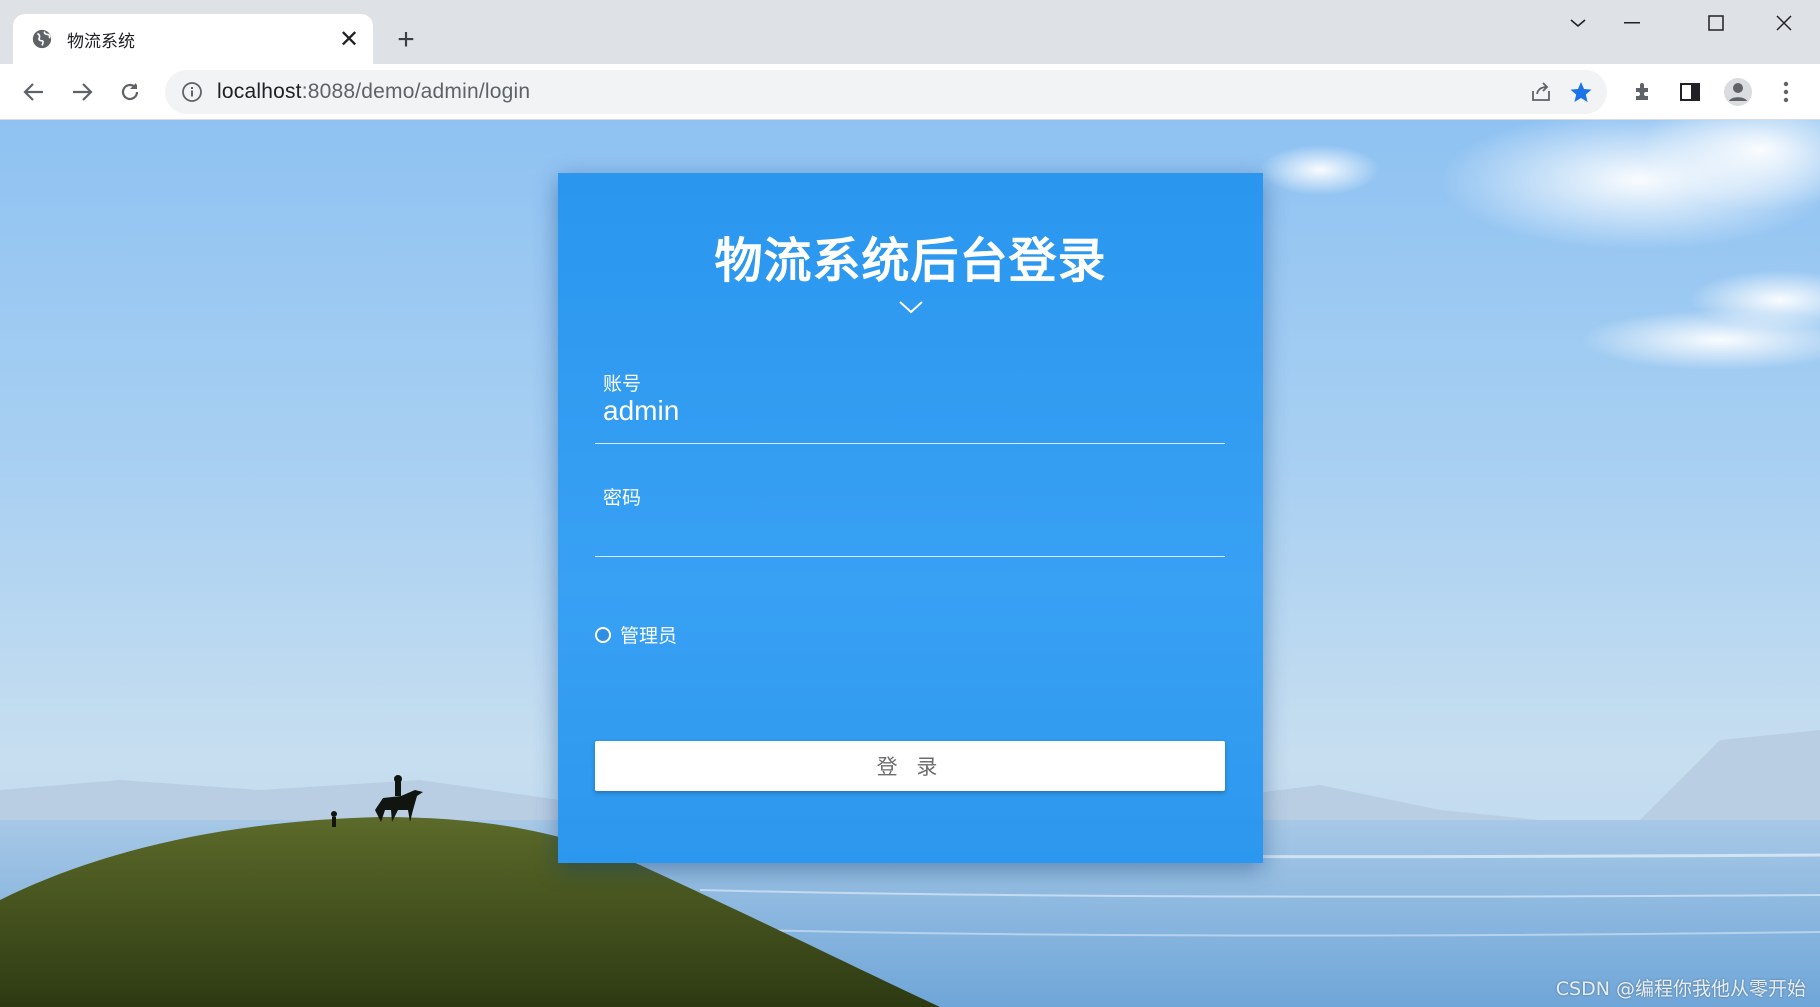 The width and height of the screenshot is (1820, 1007). Describe the element at coordinates (910, 556) in the screenshot. I see `password-underline` at that location.